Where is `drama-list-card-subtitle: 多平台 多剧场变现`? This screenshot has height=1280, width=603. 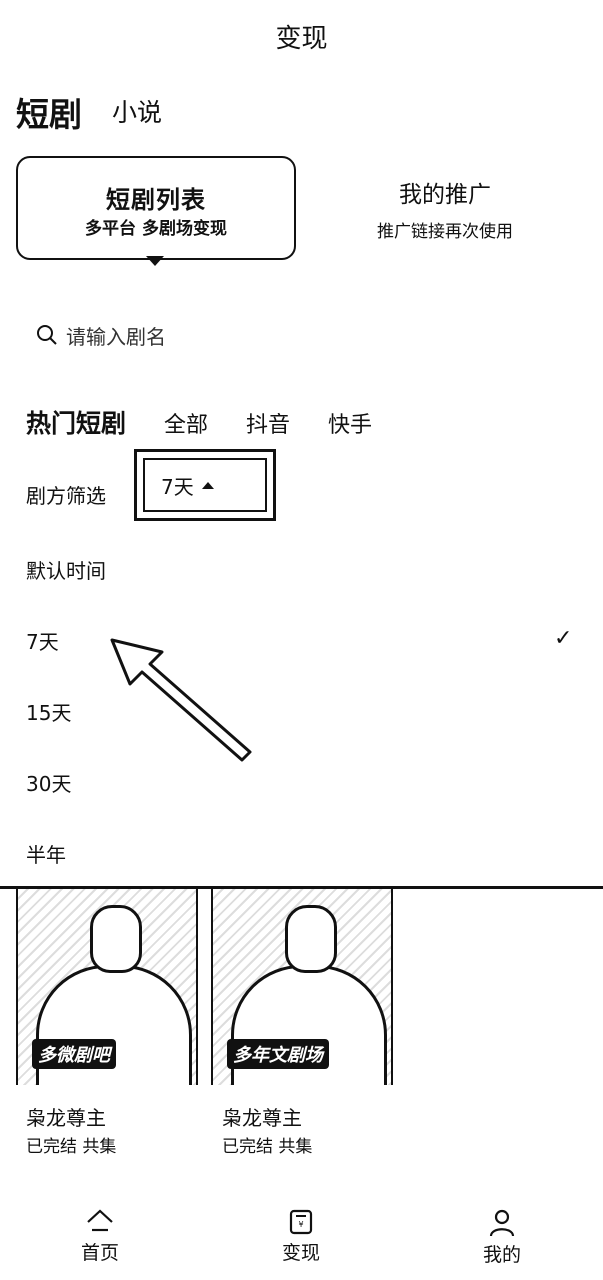
drama-list-card-subtitle: 多平台 多剧场变现 is located at coordinates (156, 229).